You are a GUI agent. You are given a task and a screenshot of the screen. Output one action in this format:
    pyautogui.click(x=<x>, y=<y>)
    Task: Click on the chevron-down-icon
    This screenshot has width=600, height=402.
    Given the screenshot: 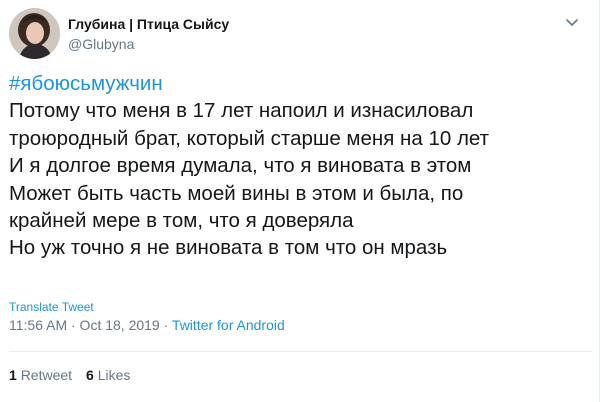 What is the action you would take?
    pyautogui.click(x=572, y=22)
    